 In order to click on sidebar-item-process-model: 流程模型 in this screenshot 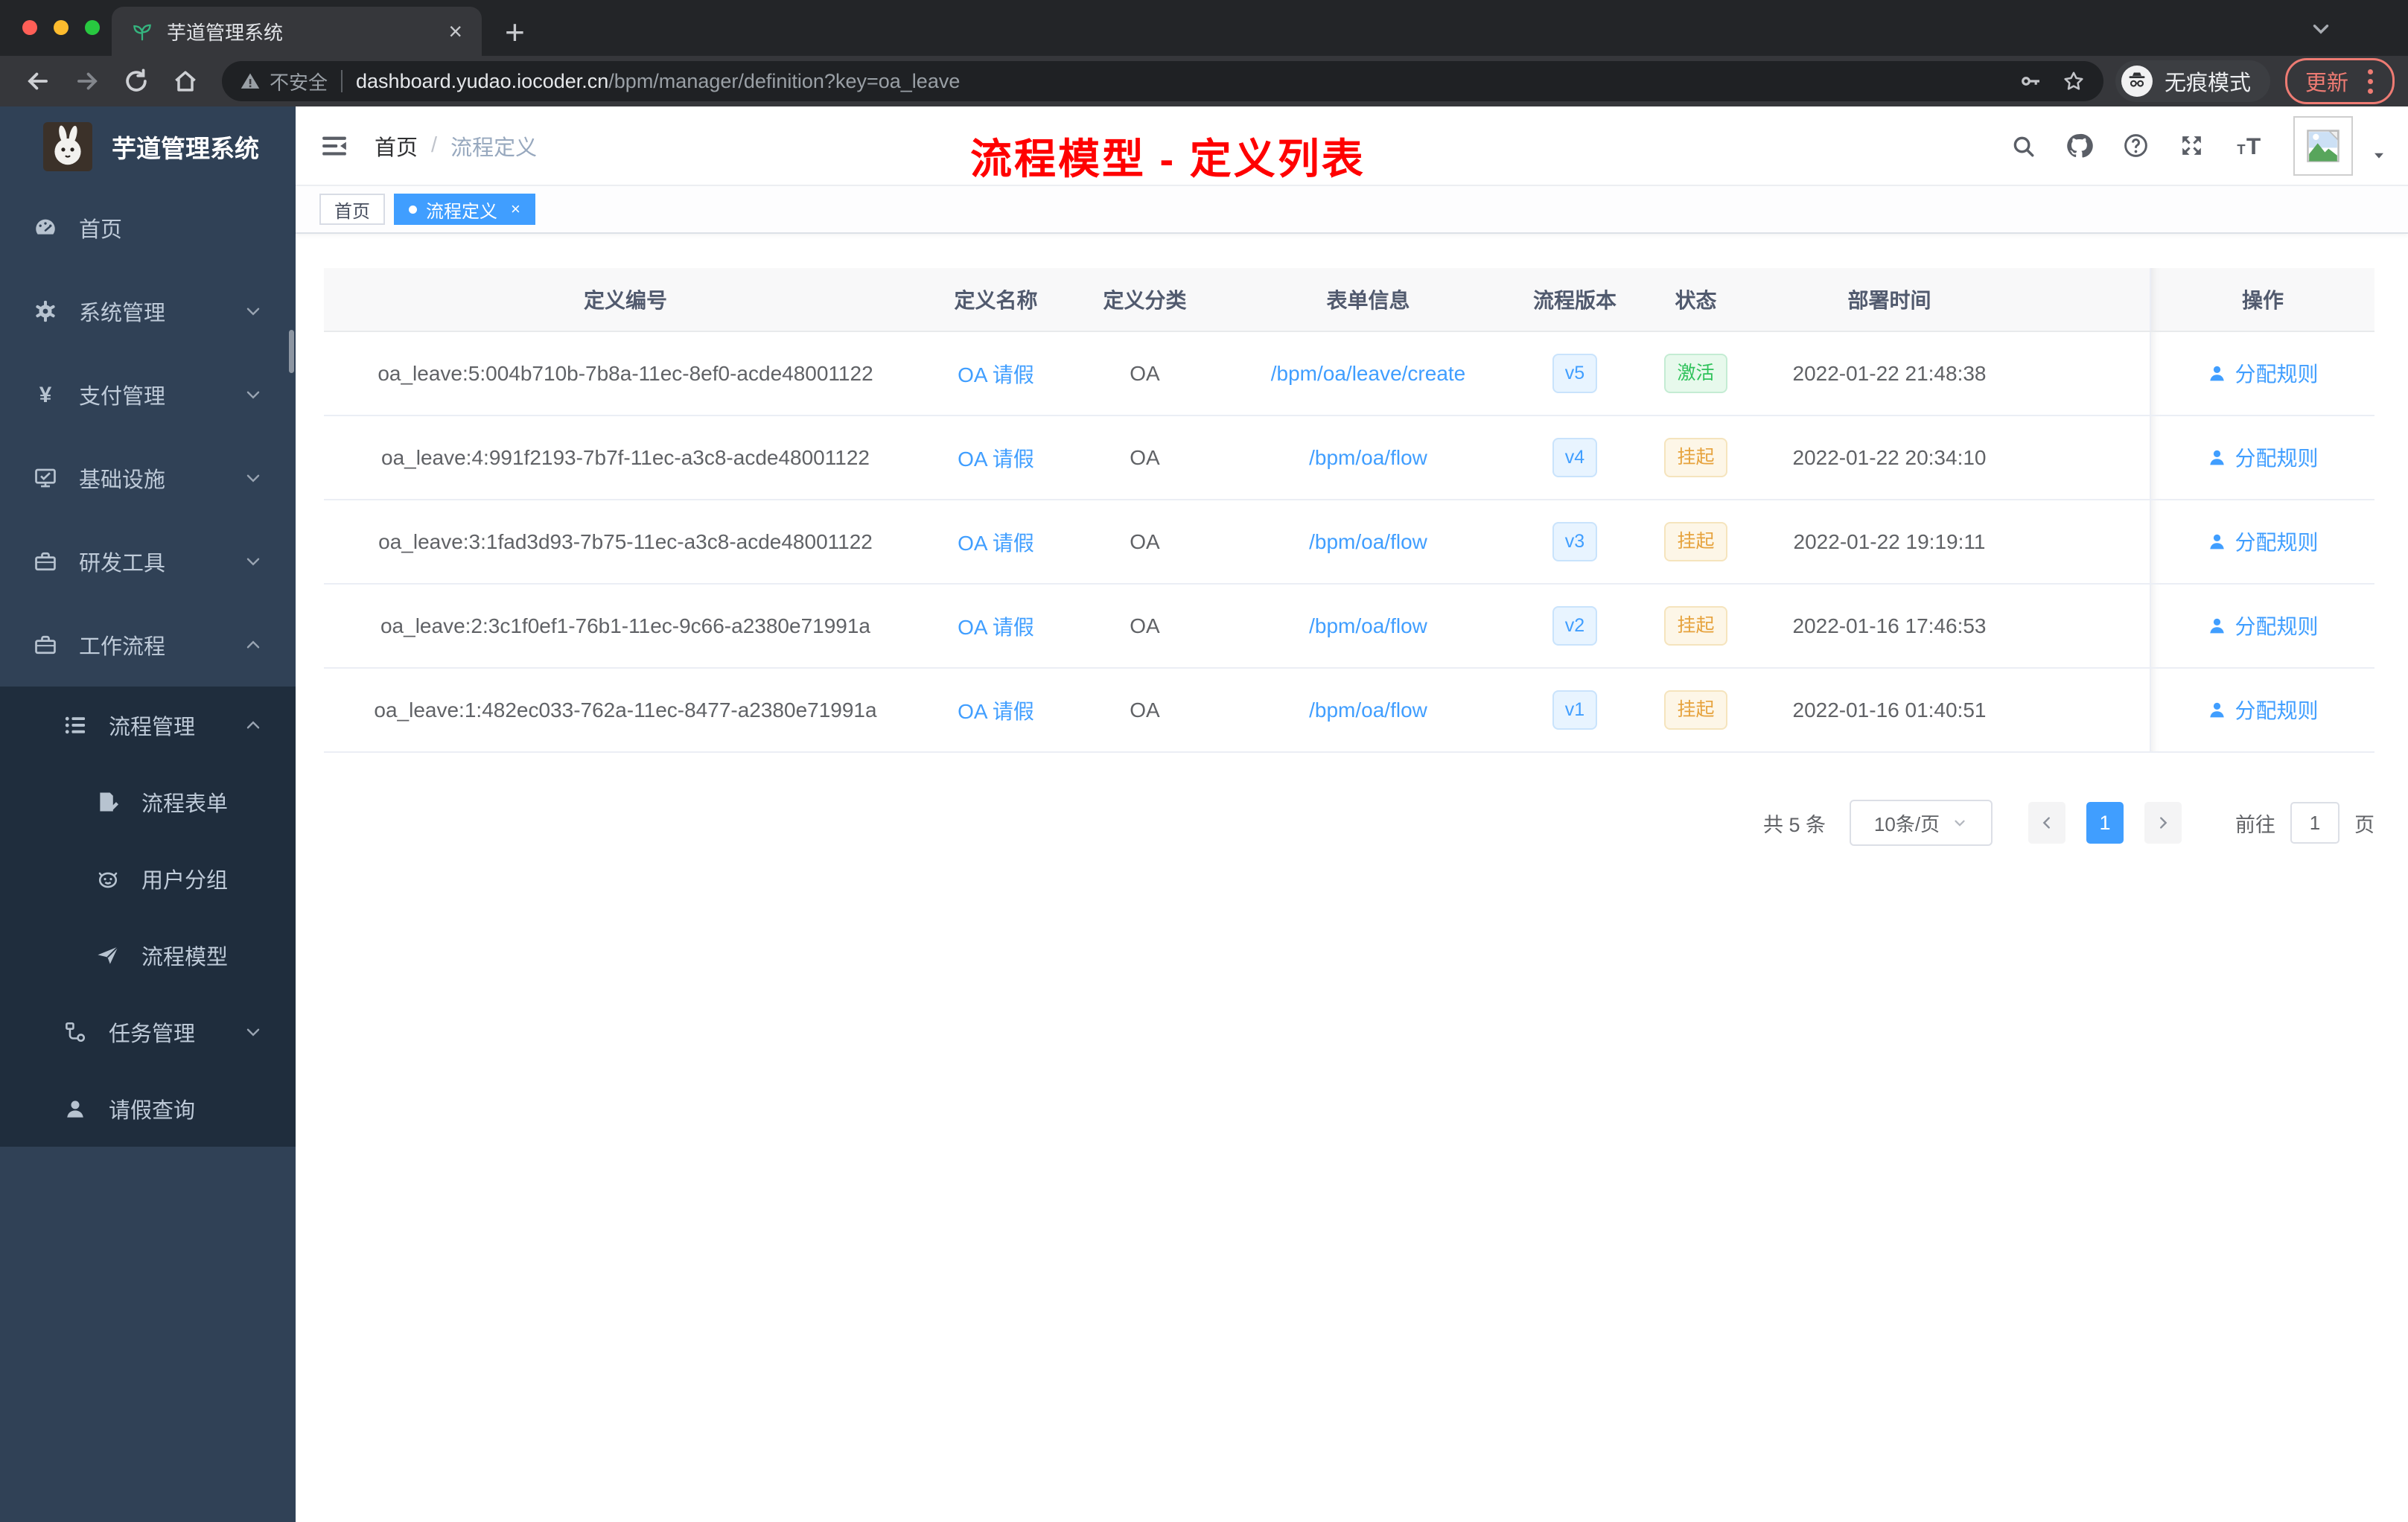, I will do `click(148, 955)`.